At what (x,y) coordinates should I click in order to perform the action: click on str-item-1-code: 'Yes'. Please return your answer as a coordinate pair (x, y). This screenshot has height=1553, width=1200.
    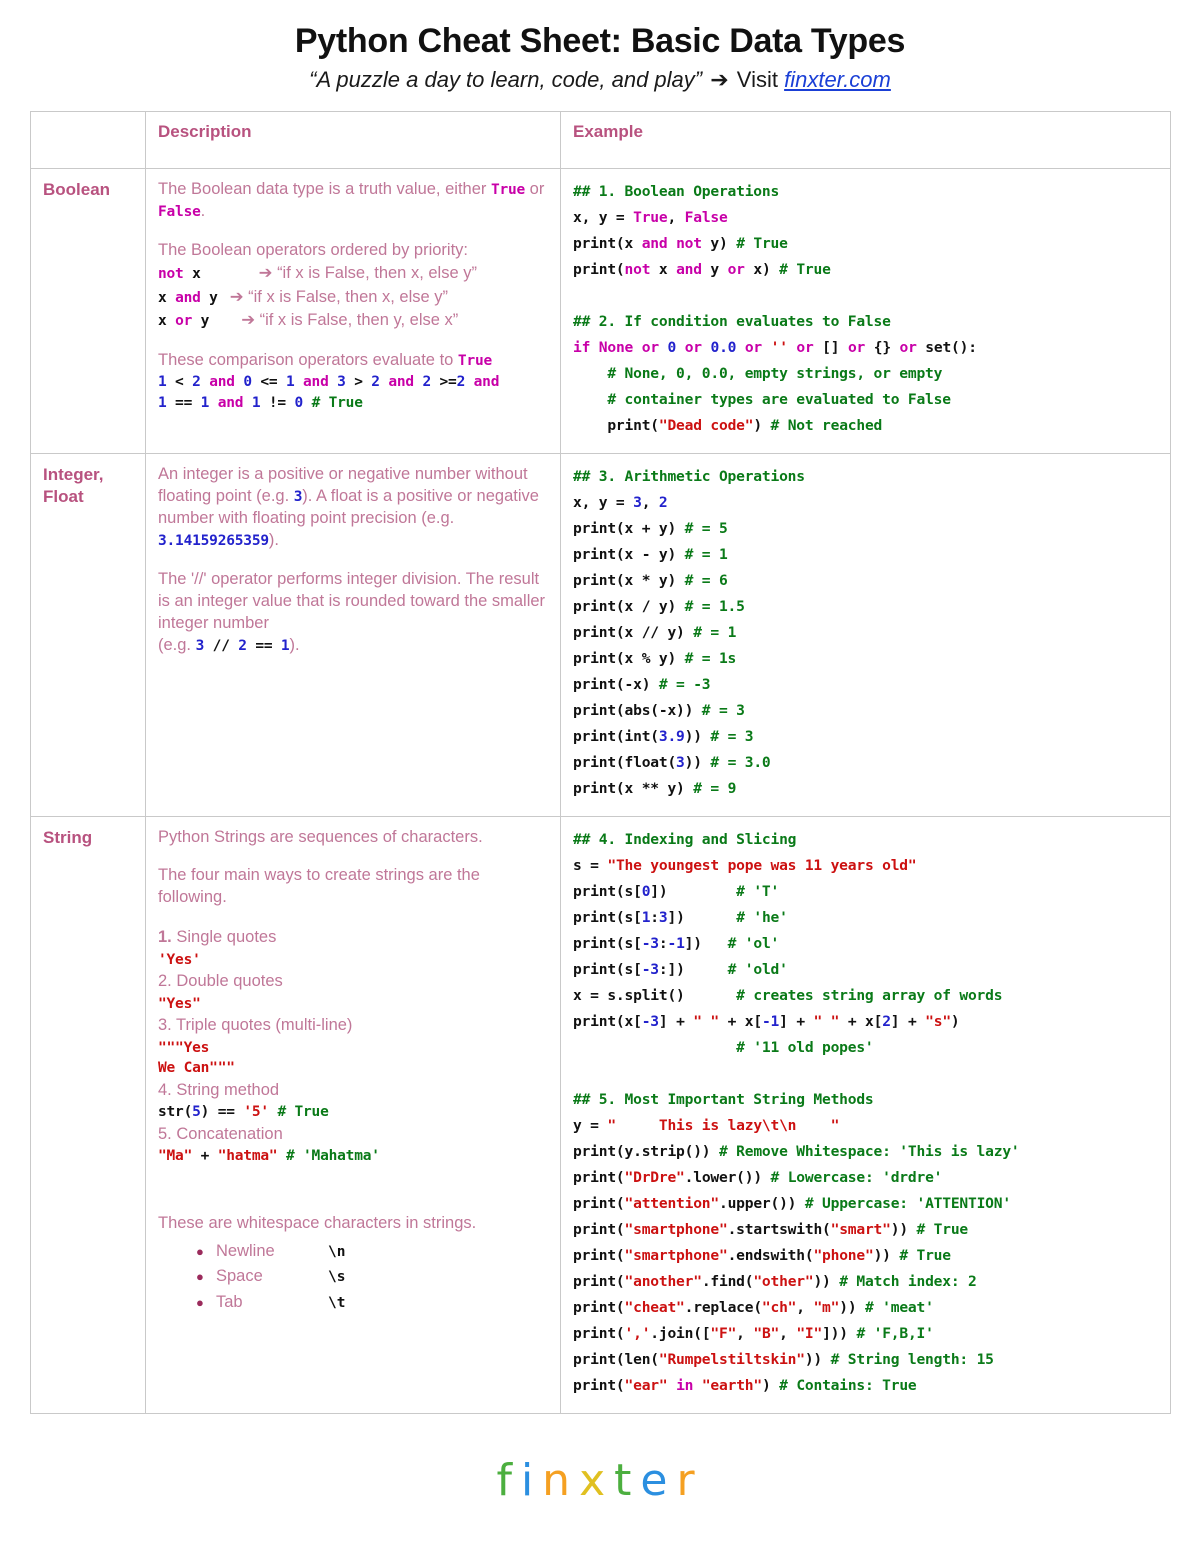
    Looking at the image, I should click on (179, 959).